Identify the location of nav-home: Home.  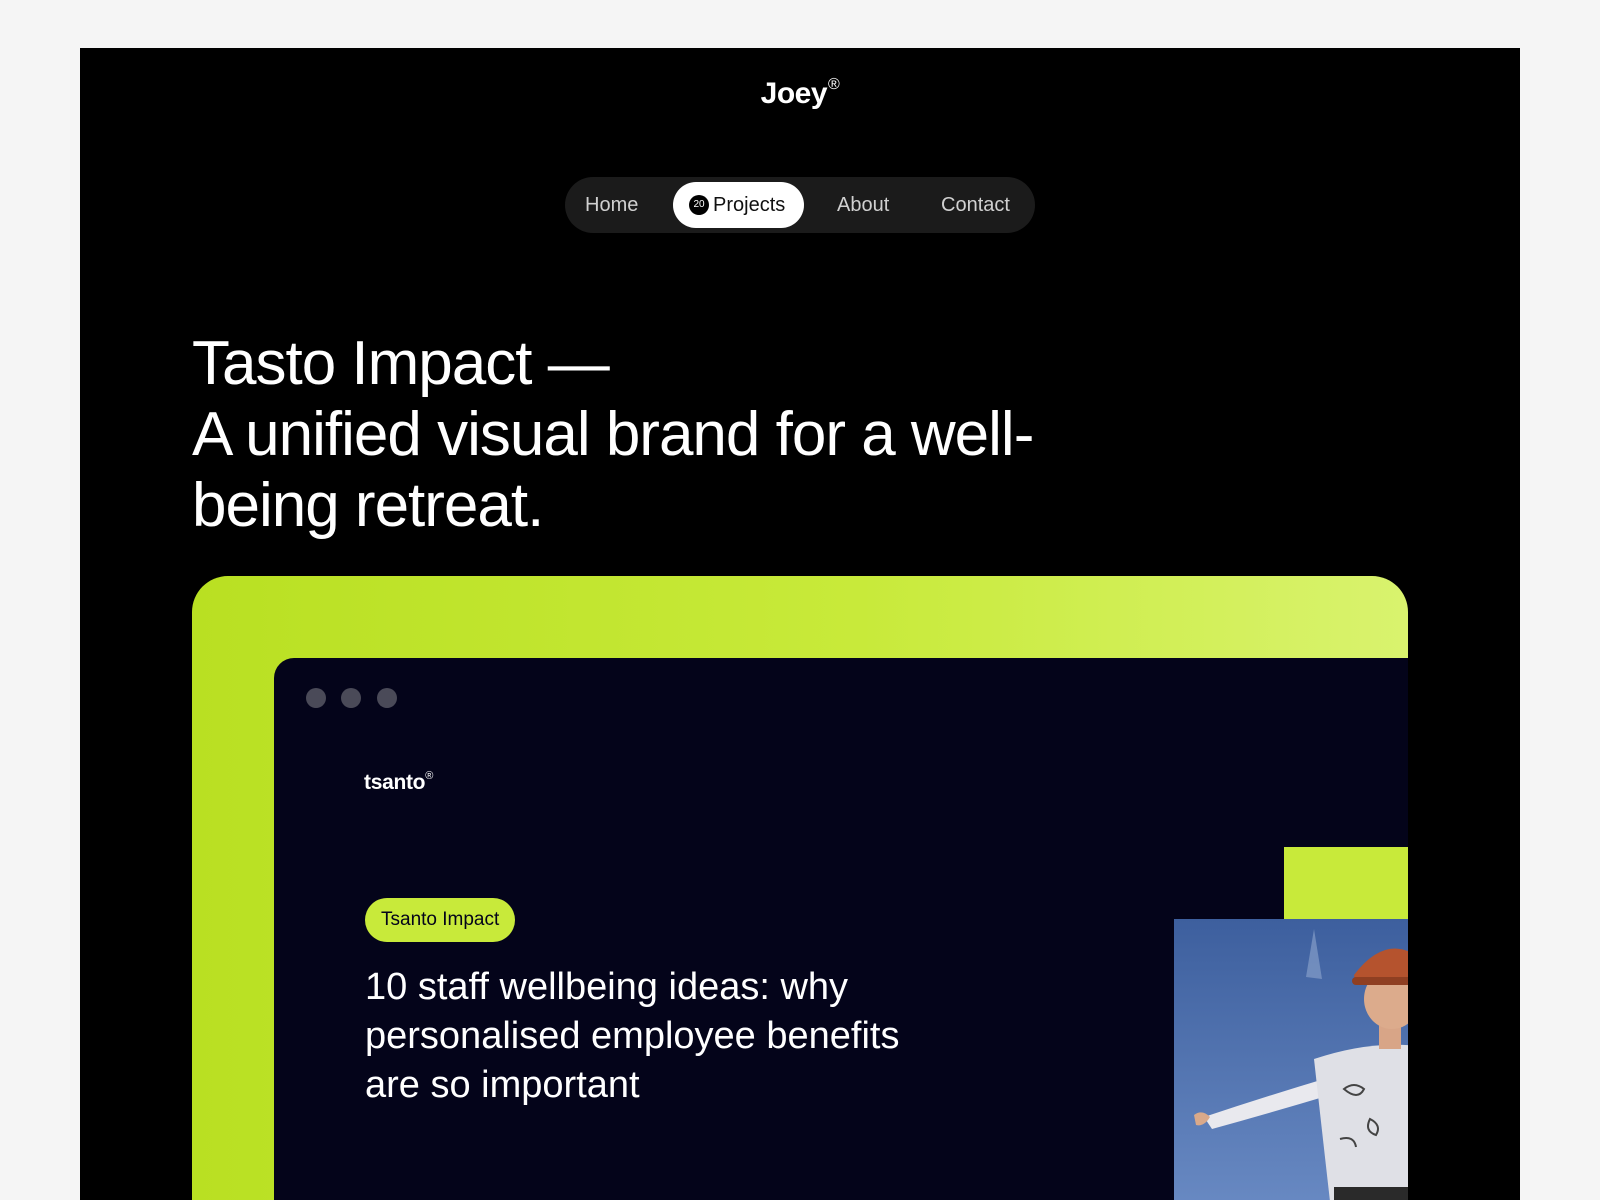
(611, 205).